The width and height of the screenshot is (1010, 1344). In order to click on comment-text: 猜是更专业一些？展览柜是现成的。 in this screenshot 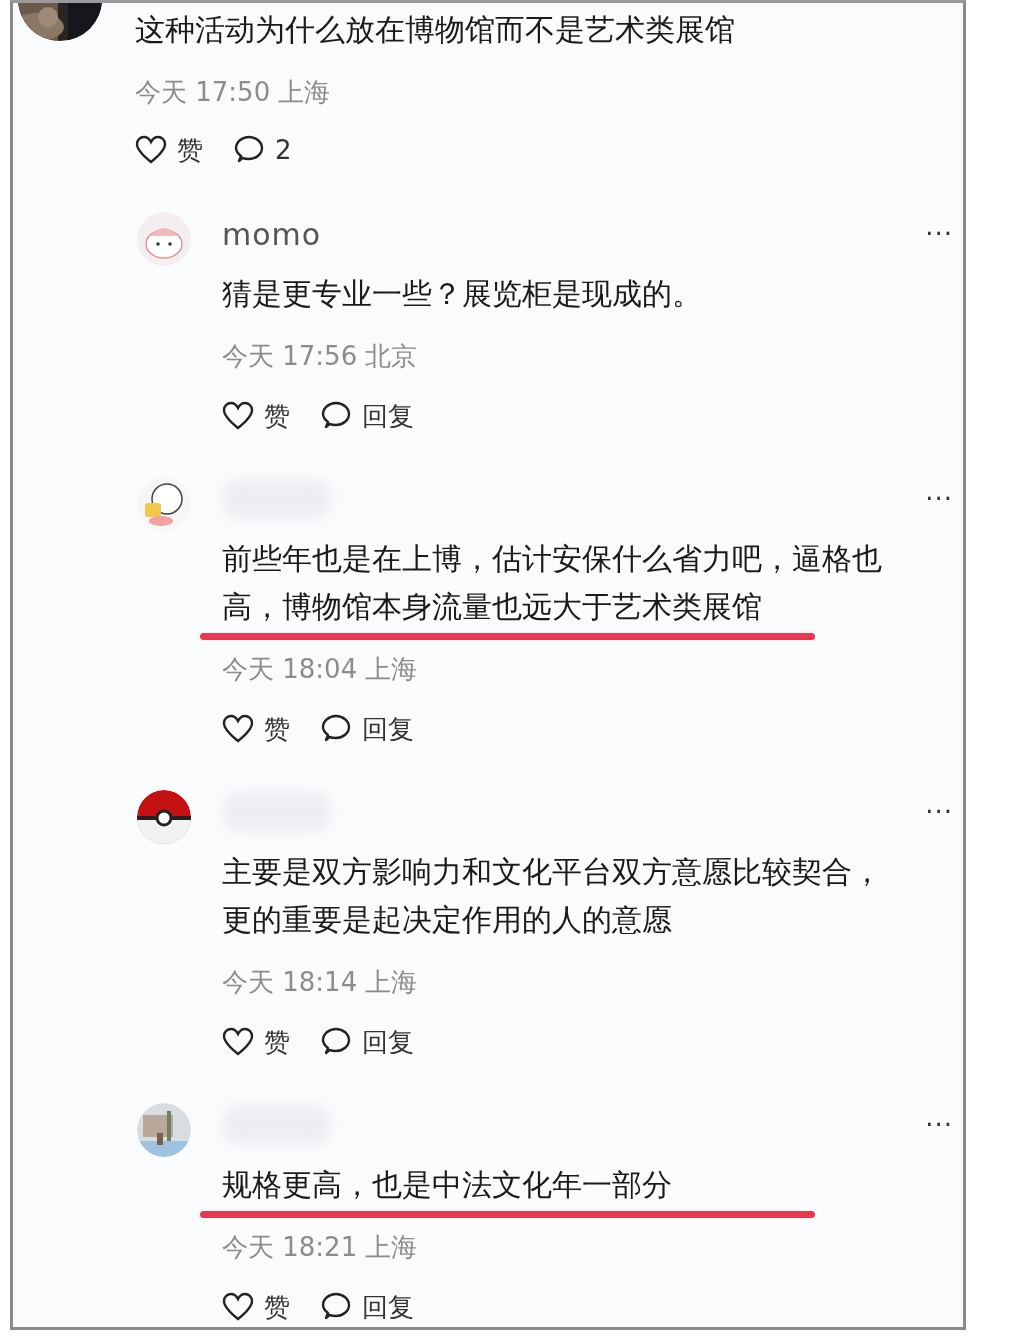, I will do `click(462, 294)`.